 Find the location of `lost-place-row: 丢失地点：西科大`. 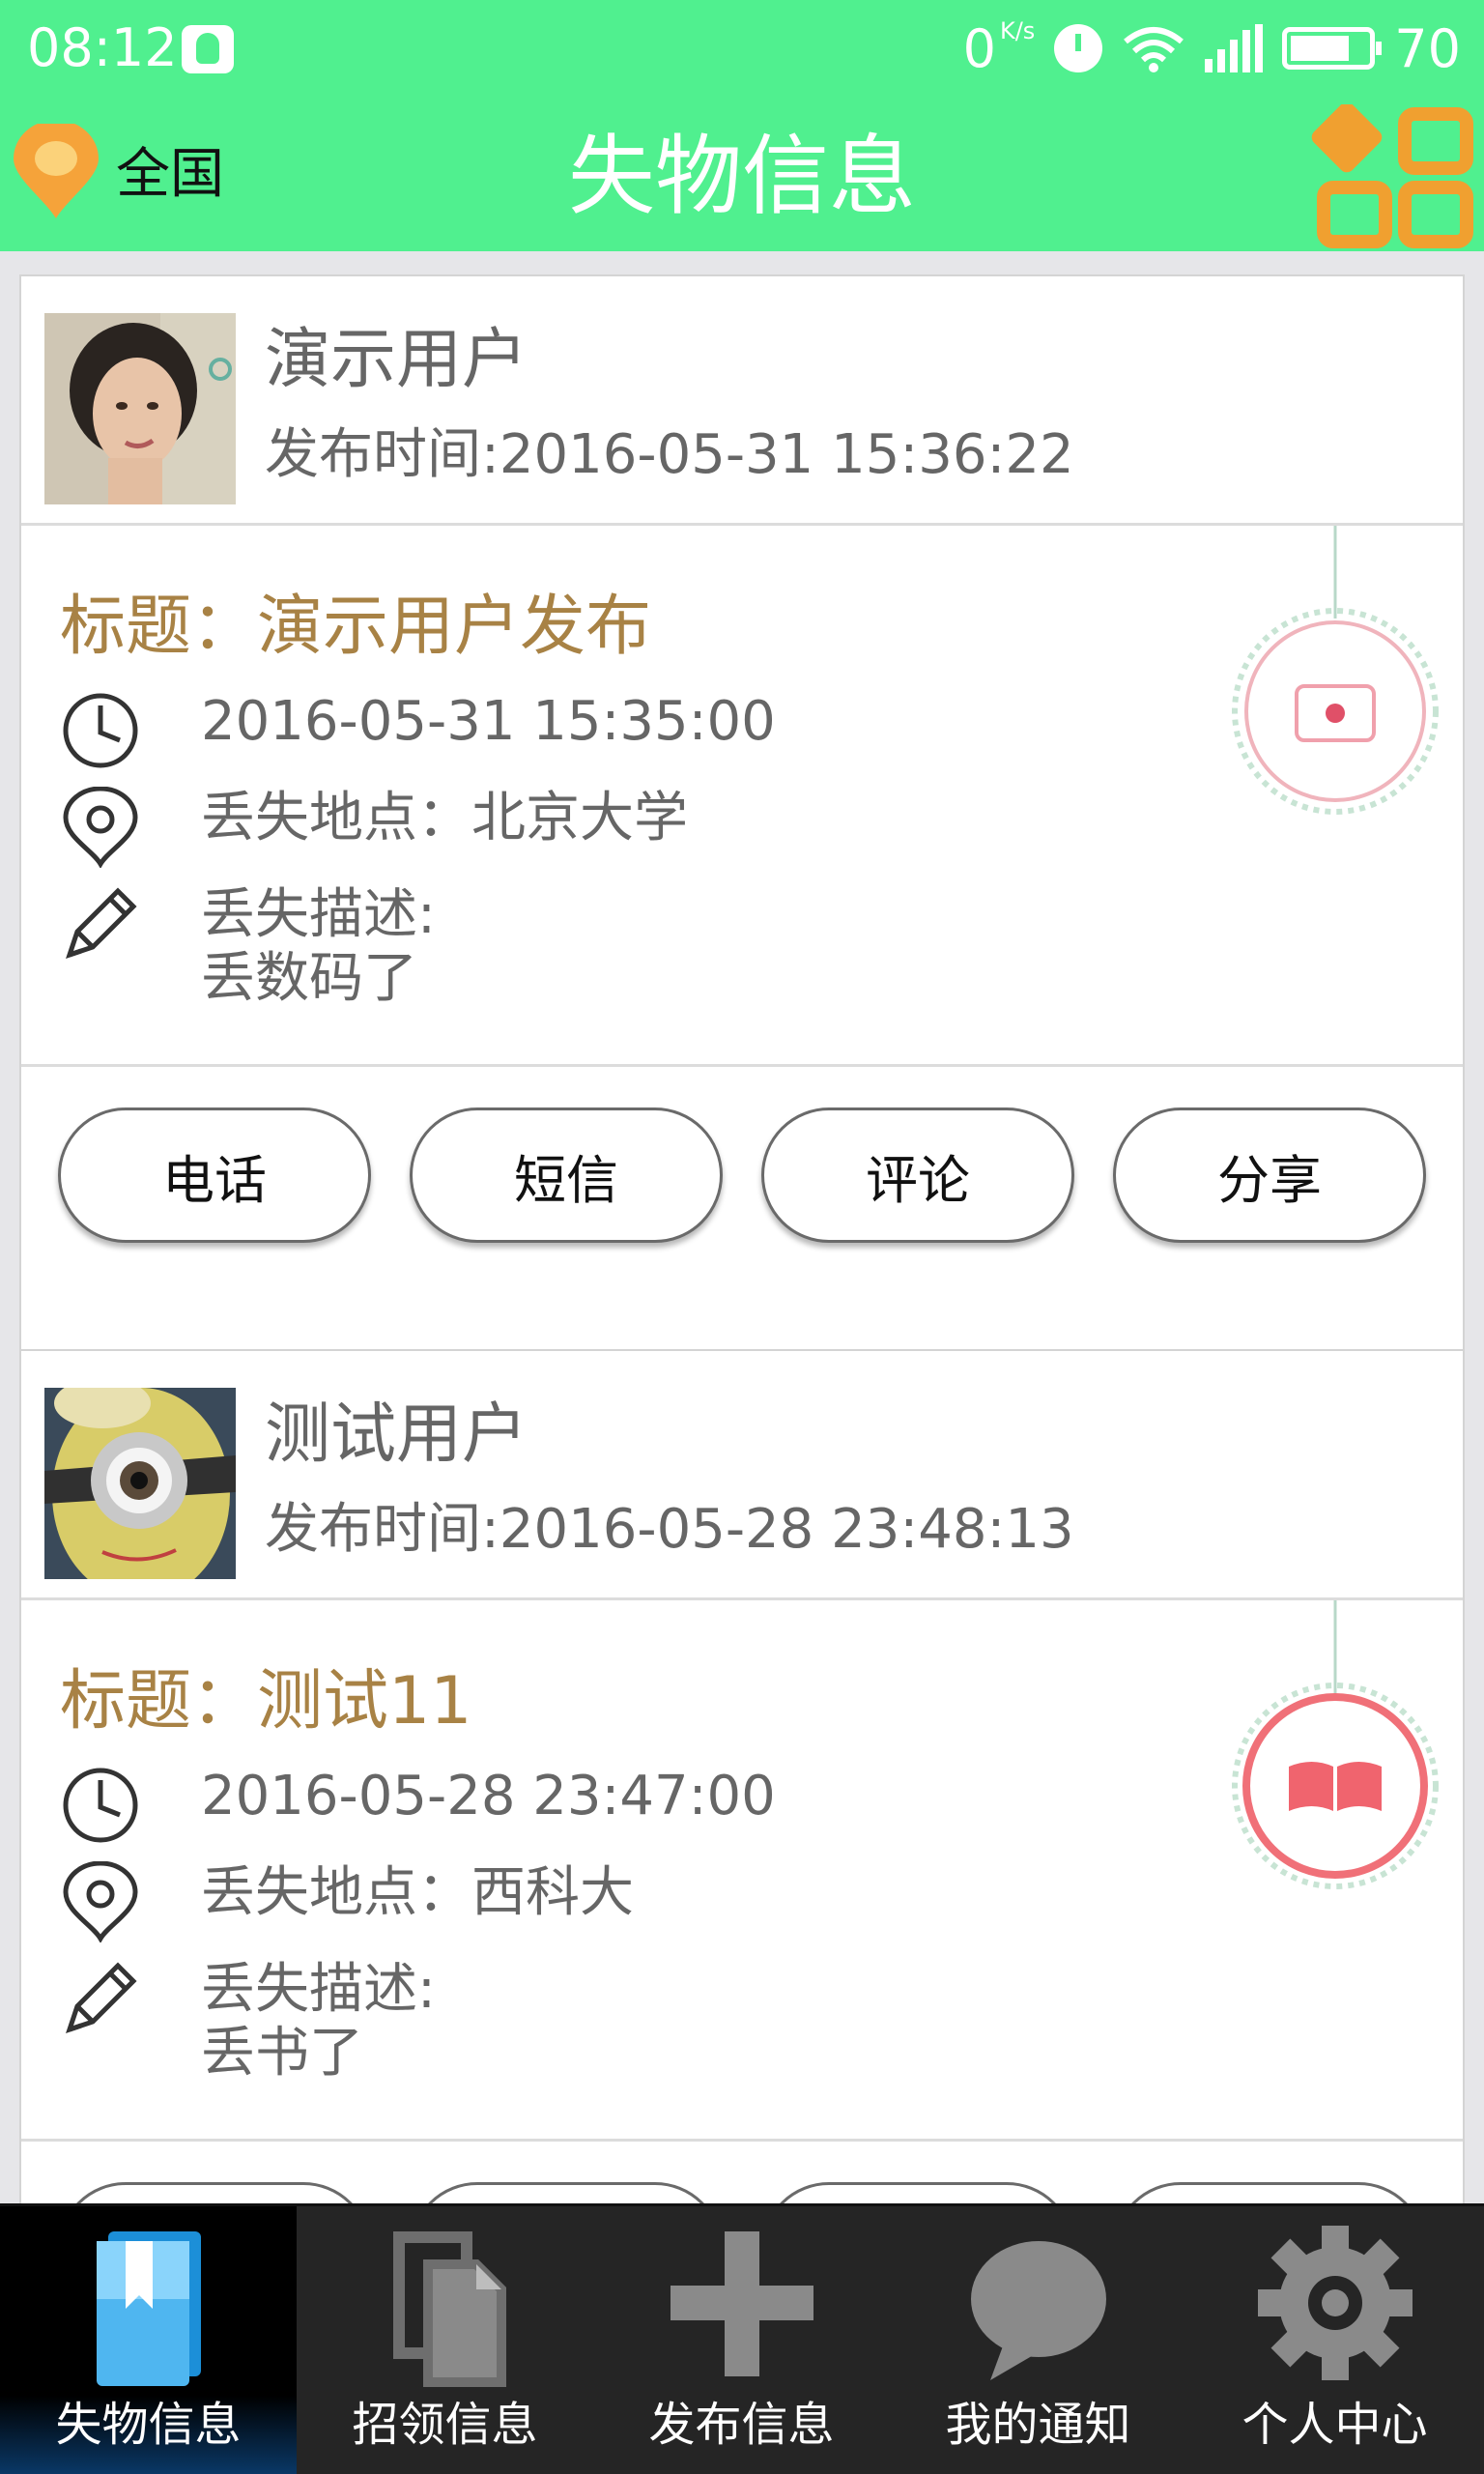

lost-place-row: 丢失地点：西科大 is located at coordinates (347, 1902).